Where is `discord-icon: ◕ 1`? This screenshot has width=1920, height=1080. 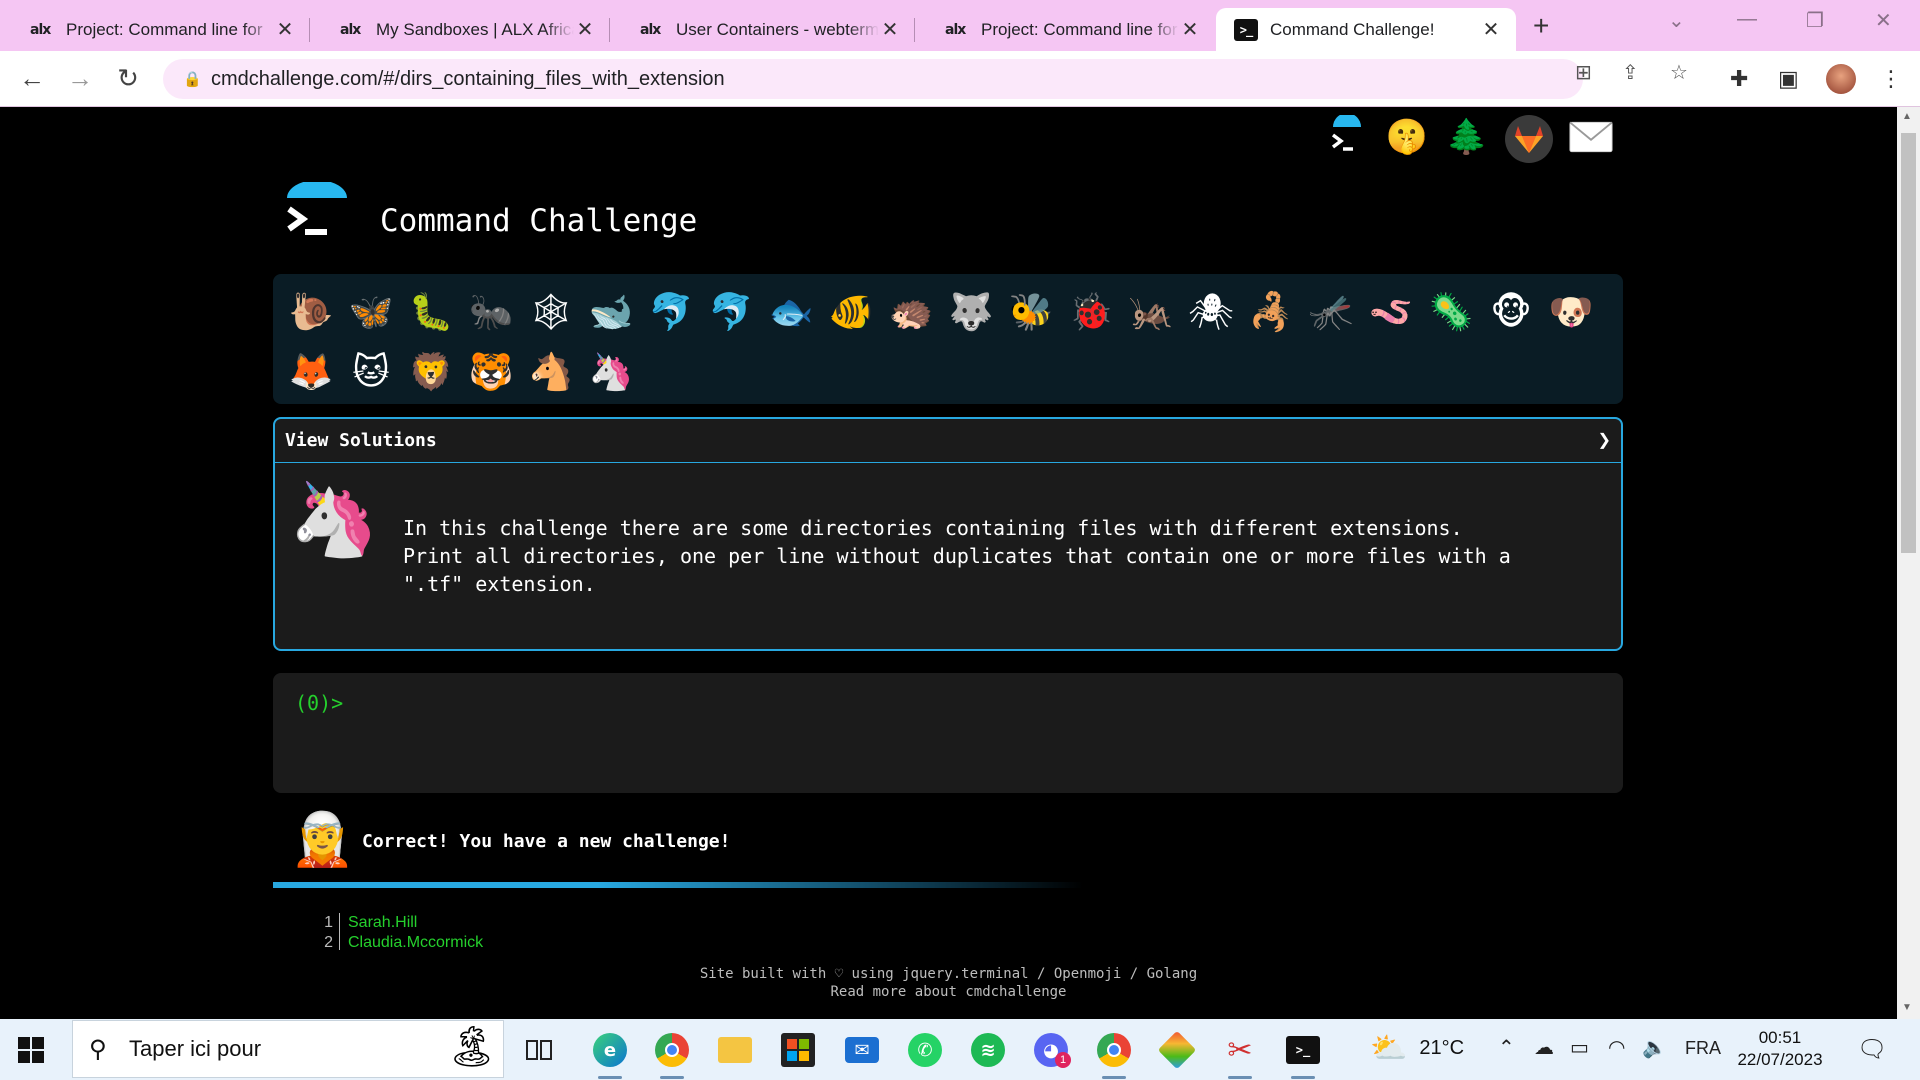 discord-icon: ◕ 1 is located at coordinates (1051, 1050).